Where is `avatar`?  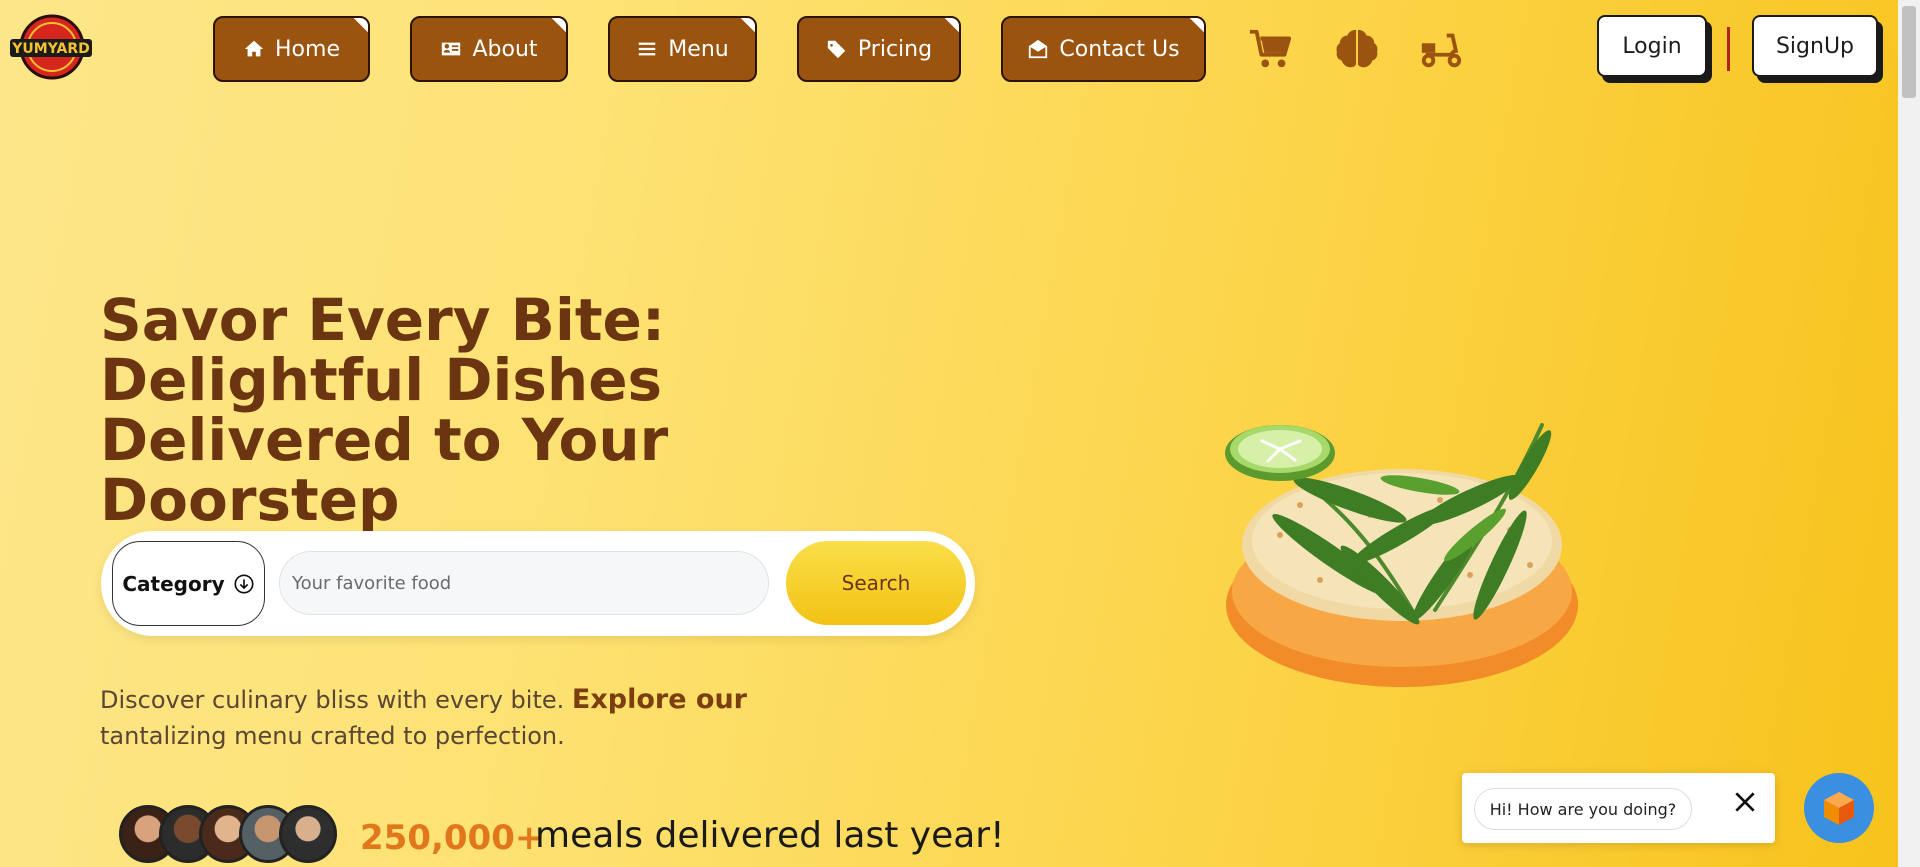 avatar is located at coordinates (308, 834).